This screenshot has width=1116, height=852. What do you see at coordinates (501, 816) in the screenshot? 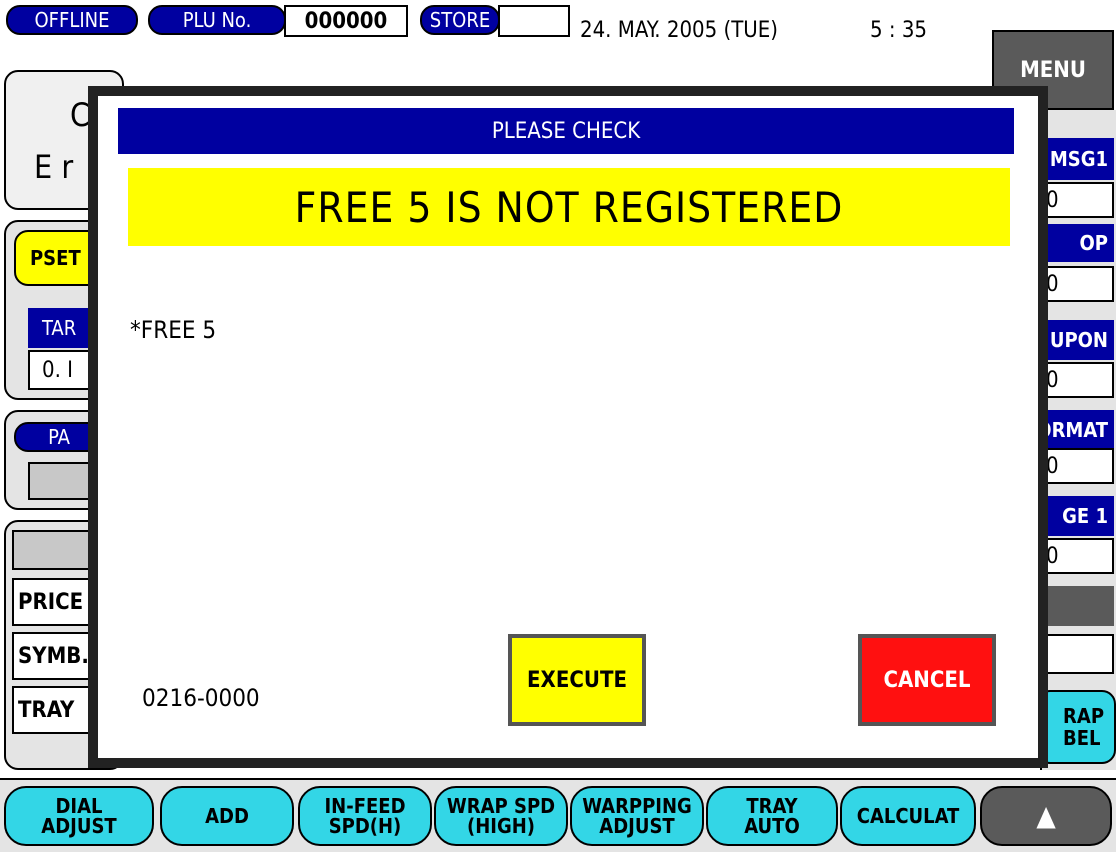
I see `wrap-speed-button: WRAP SPD (HIGH)` at bounding box center [501, 816].